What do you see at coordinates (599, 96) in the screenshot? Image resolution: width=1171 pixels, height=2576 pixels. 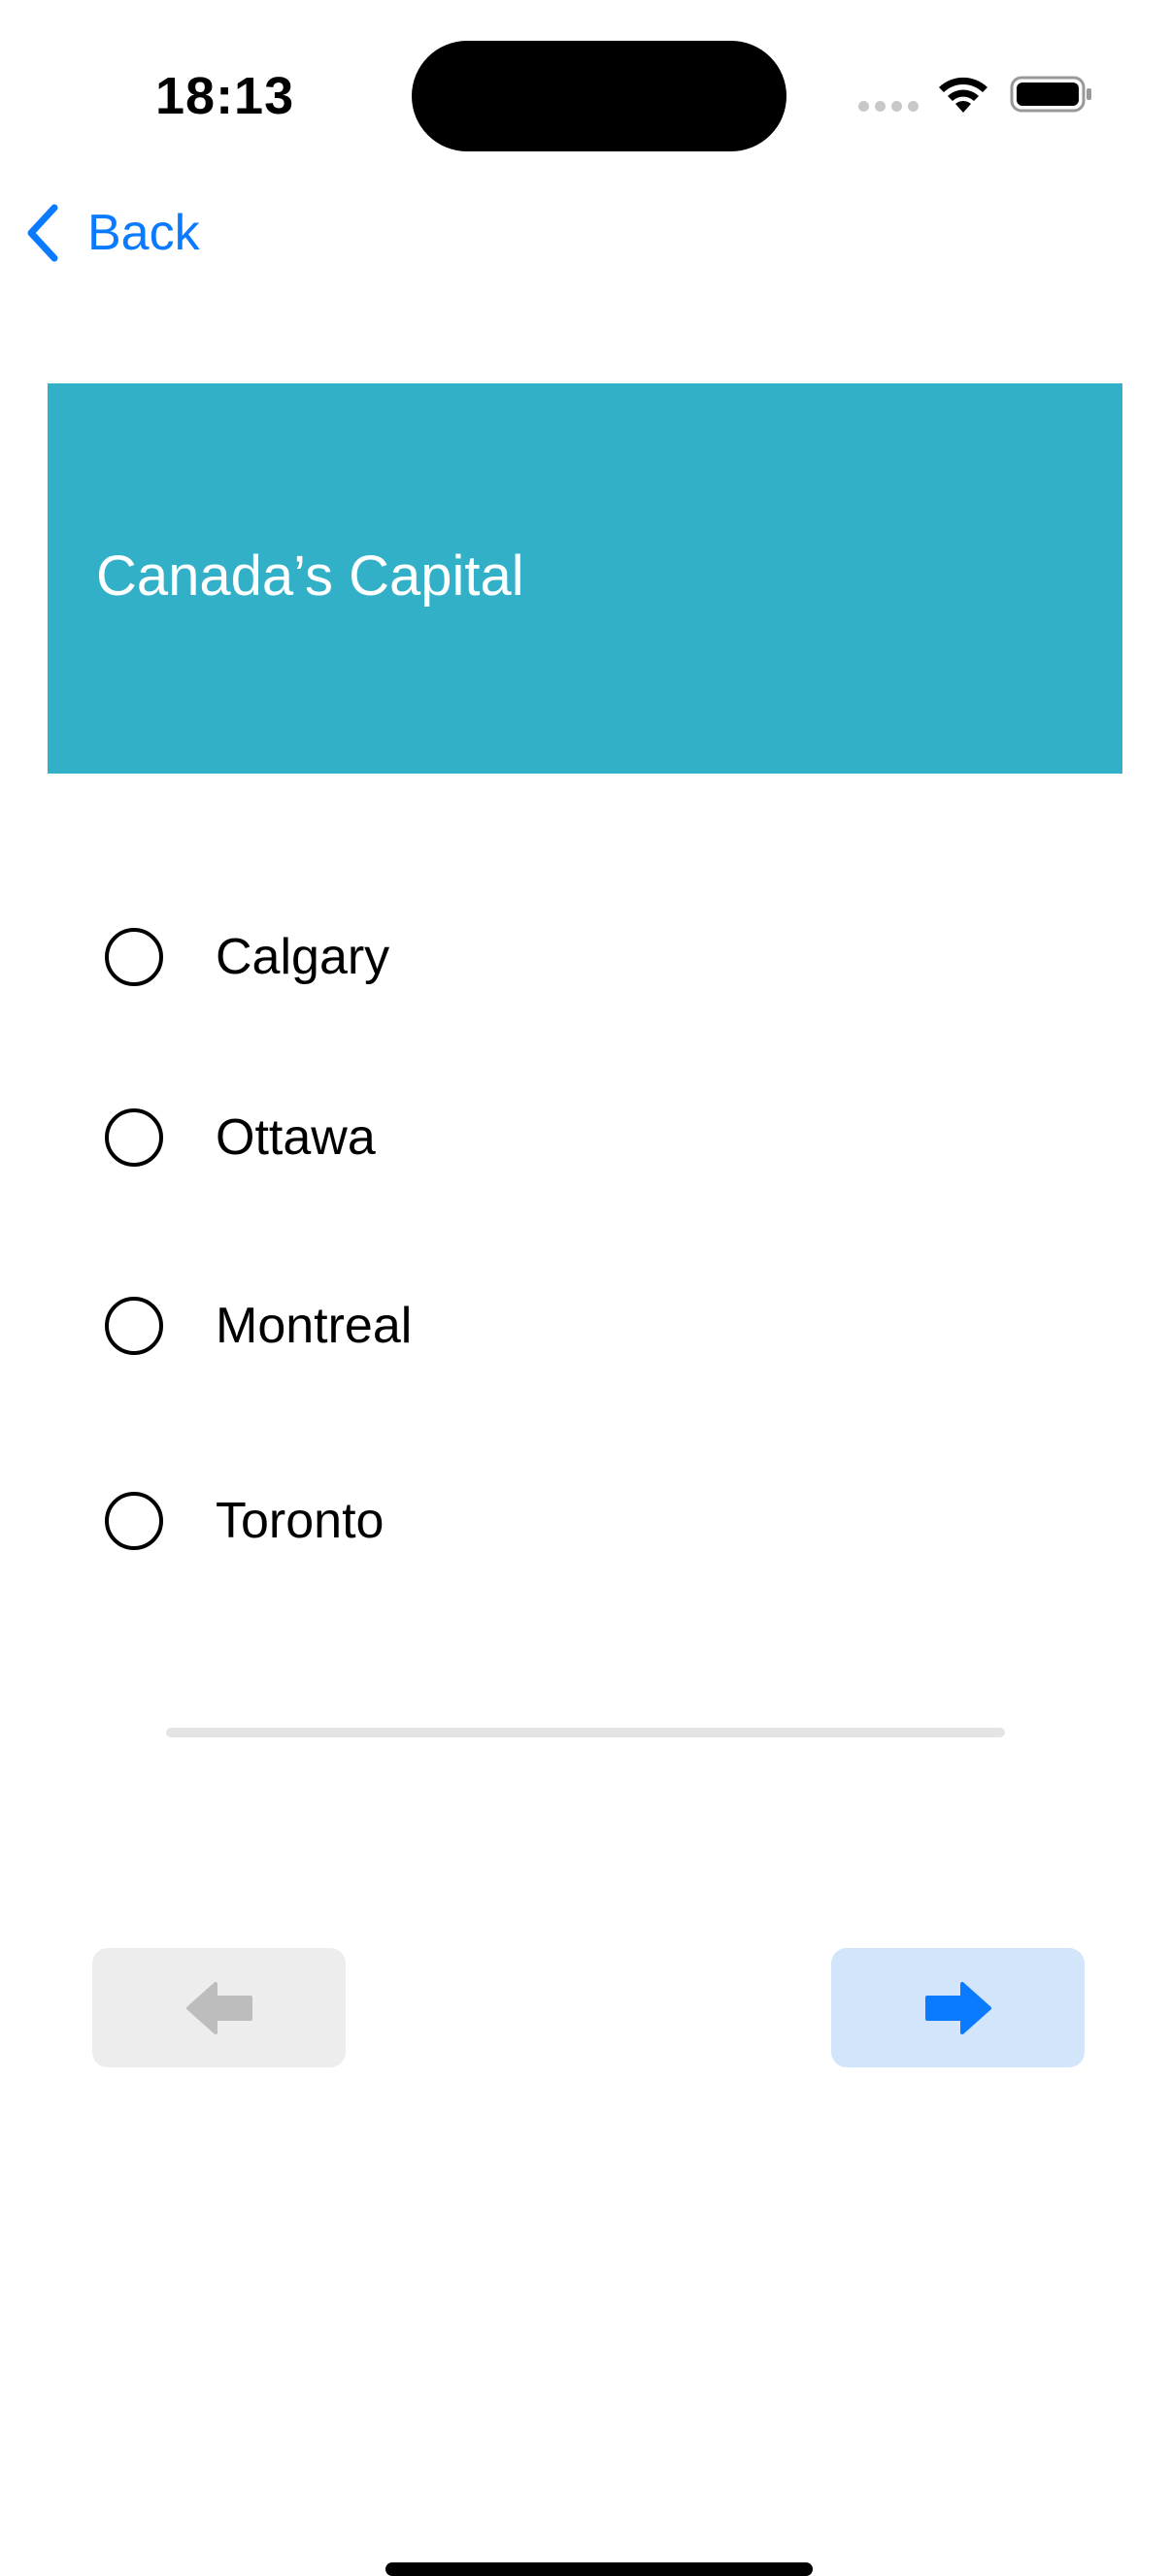 I see `dynamic-island` at bounding box center [599, 96].